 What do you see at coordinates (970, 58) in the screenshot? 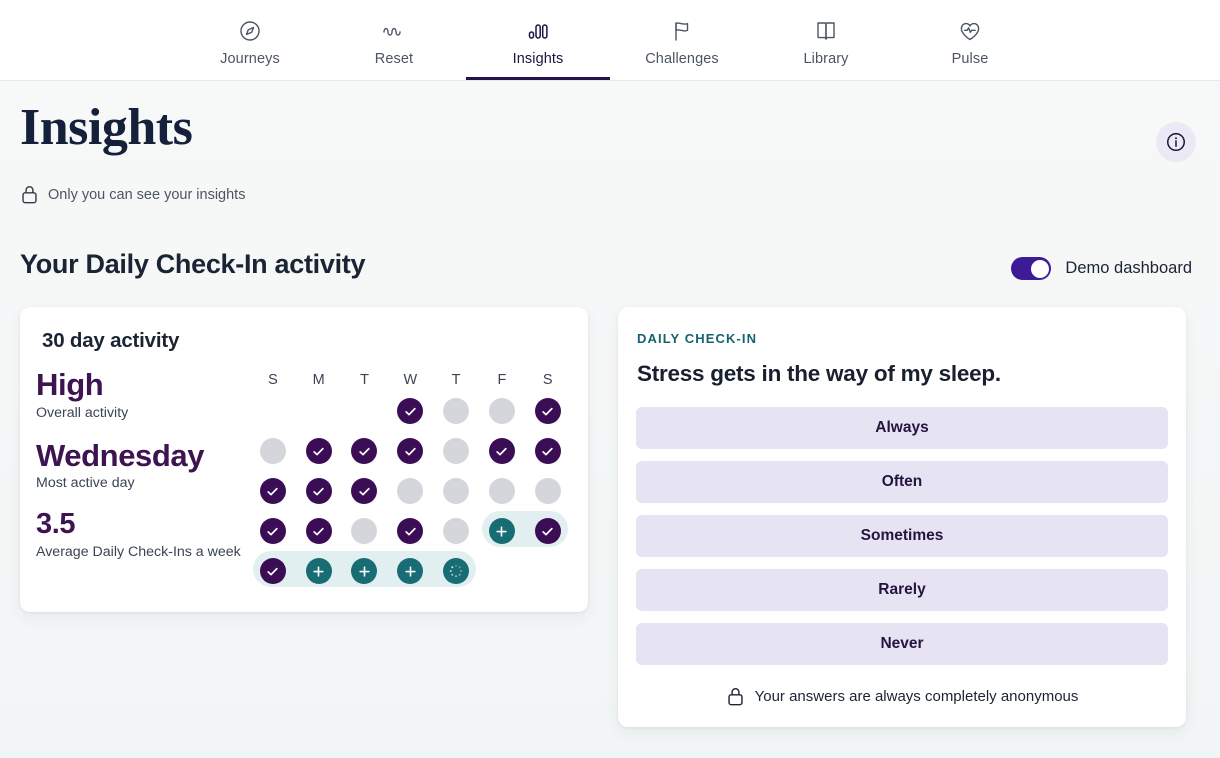
I see `nav-label: Pulse` at bounding box center [970, 58].